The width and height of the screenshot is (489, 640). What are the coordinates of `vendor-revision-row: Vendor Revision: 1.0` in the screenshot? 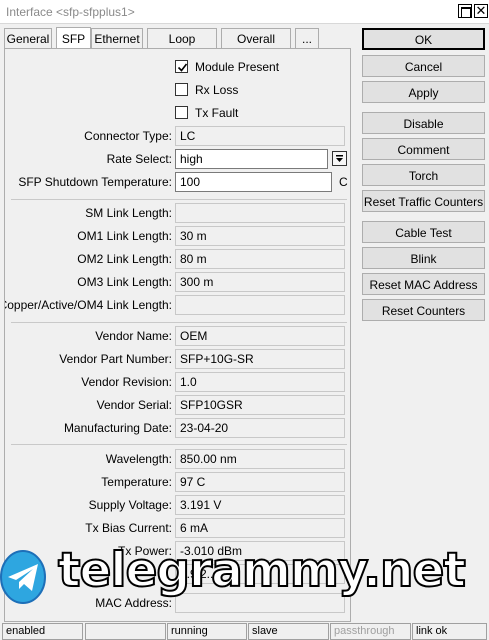 It's located at (177, 382).